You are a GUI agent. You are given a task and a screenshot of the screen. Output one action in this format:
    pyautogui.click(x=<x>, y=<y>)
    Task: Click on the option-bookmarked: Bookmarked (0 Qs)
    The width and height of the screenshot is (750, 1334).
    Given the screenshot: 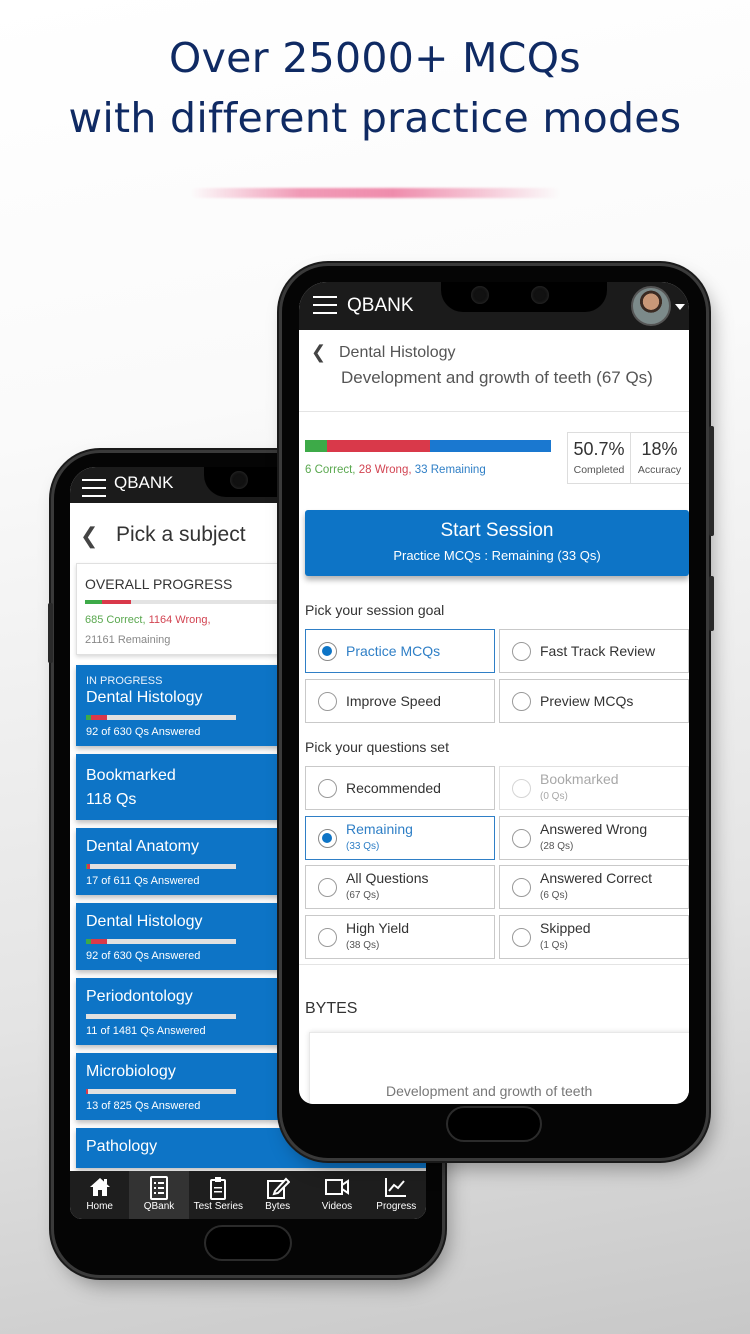 What is the action you would take?
    pyautogui.click(x=594, y=788)
    